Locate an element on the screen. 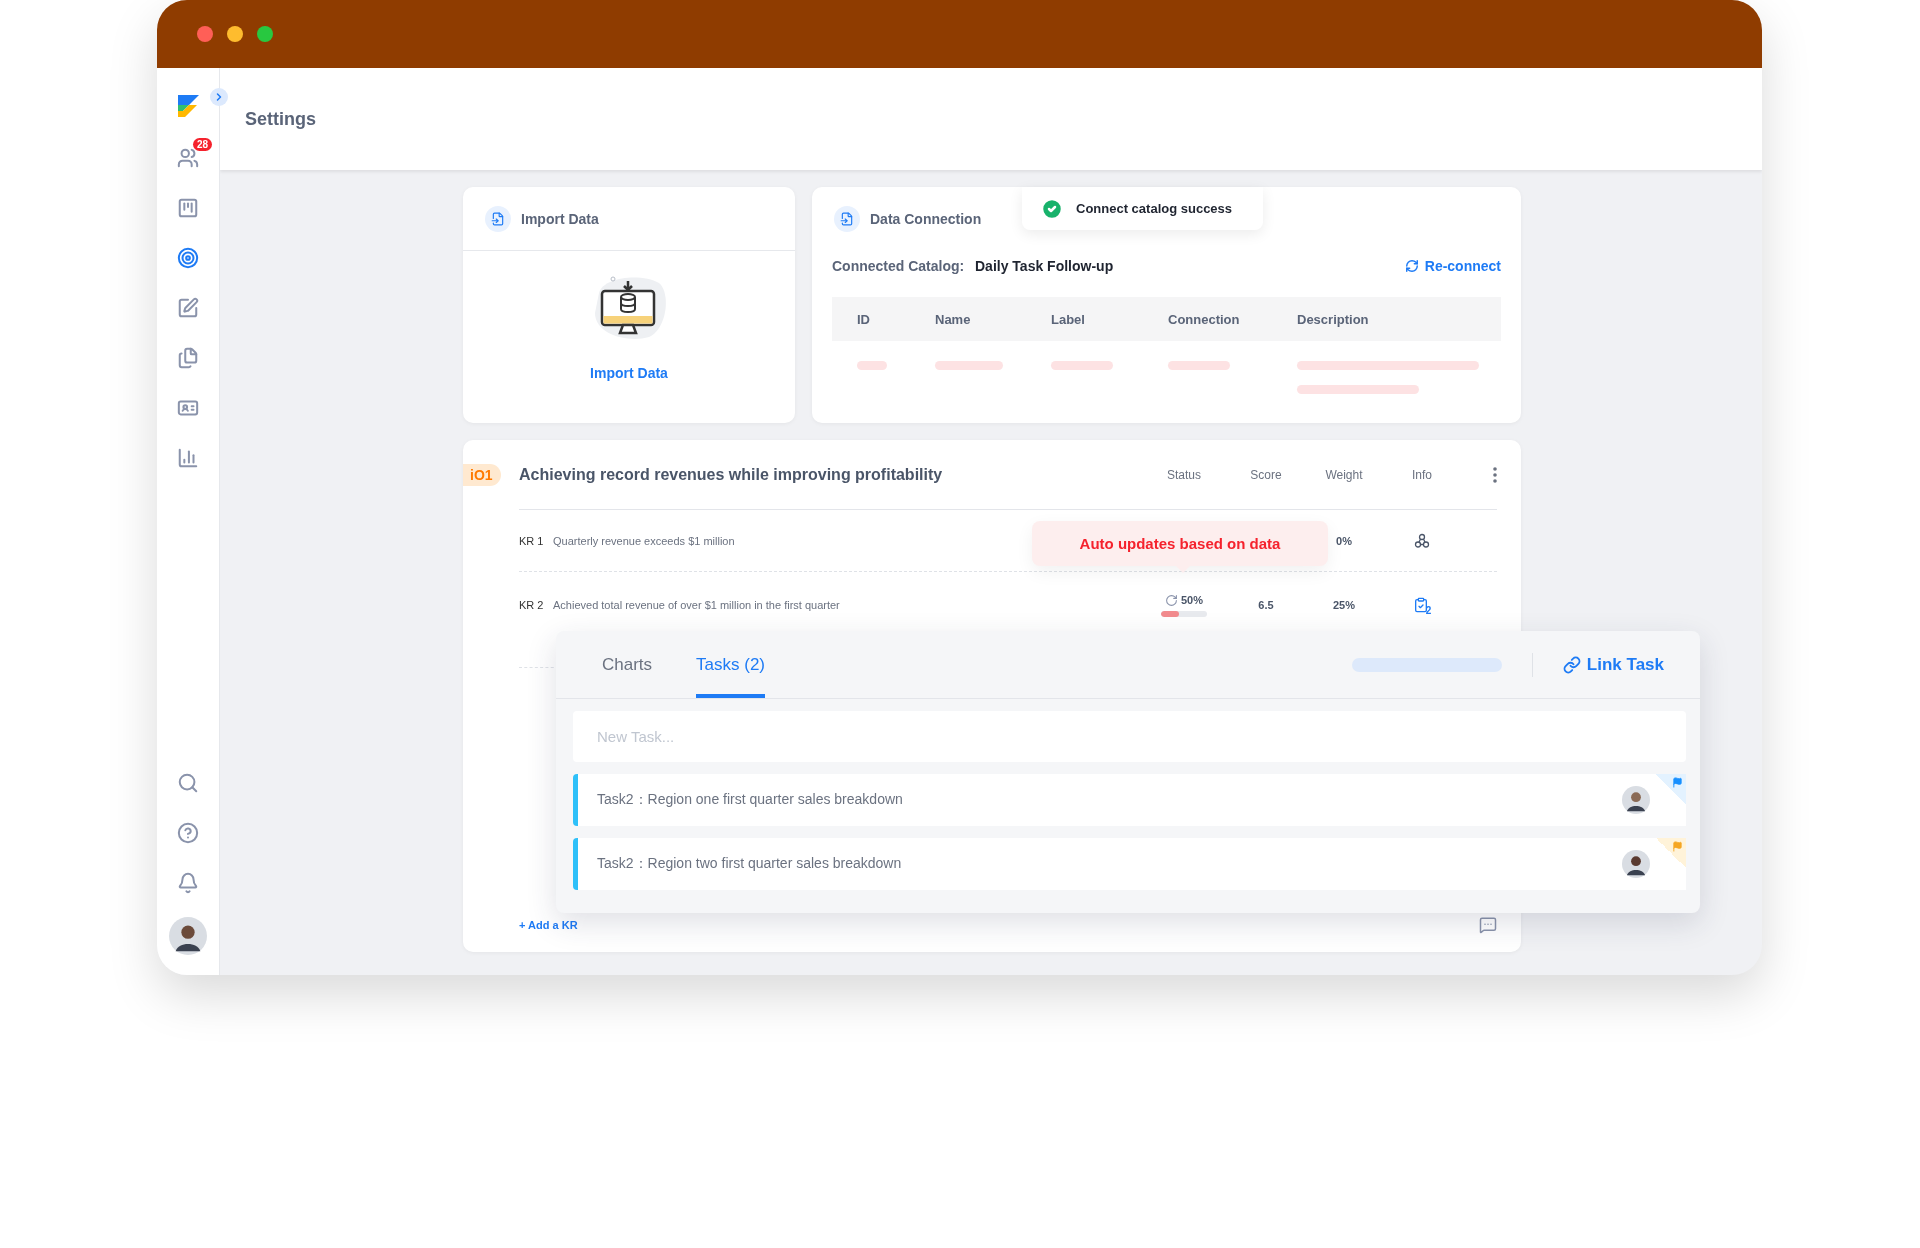  files-icon is located at coordinates (188, 358).